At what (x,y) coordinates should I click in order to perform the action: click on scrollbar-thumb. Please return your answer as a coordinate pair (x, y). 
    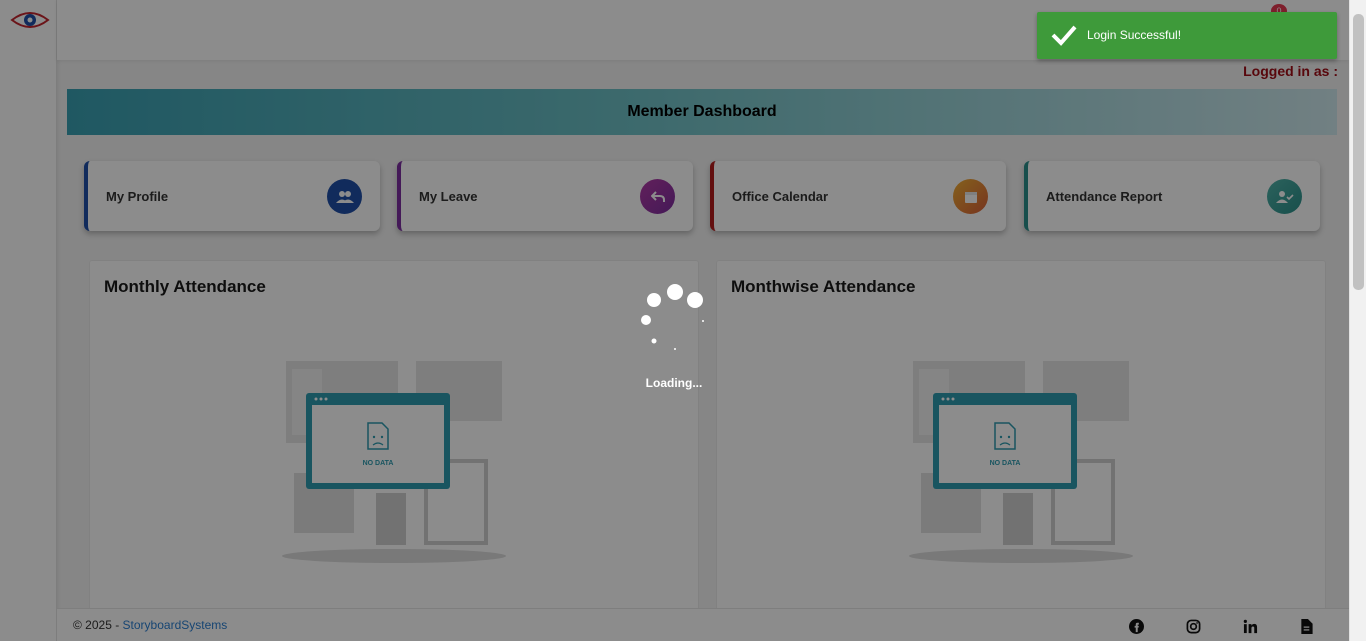
    Looking at the image, I should click on (1358, 152).